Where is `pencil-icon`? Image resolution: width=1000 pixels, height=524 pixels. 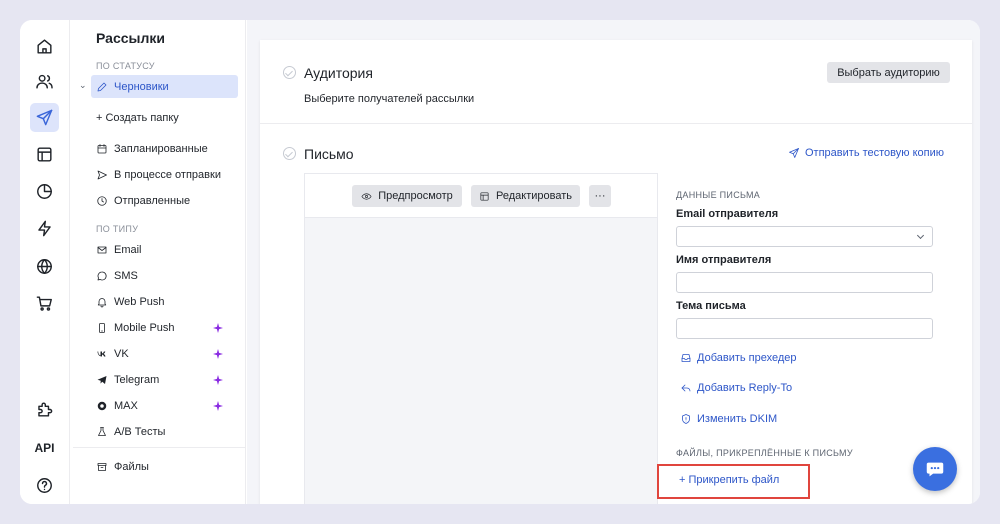
pencil-icon is located at coordinates (102, 86).